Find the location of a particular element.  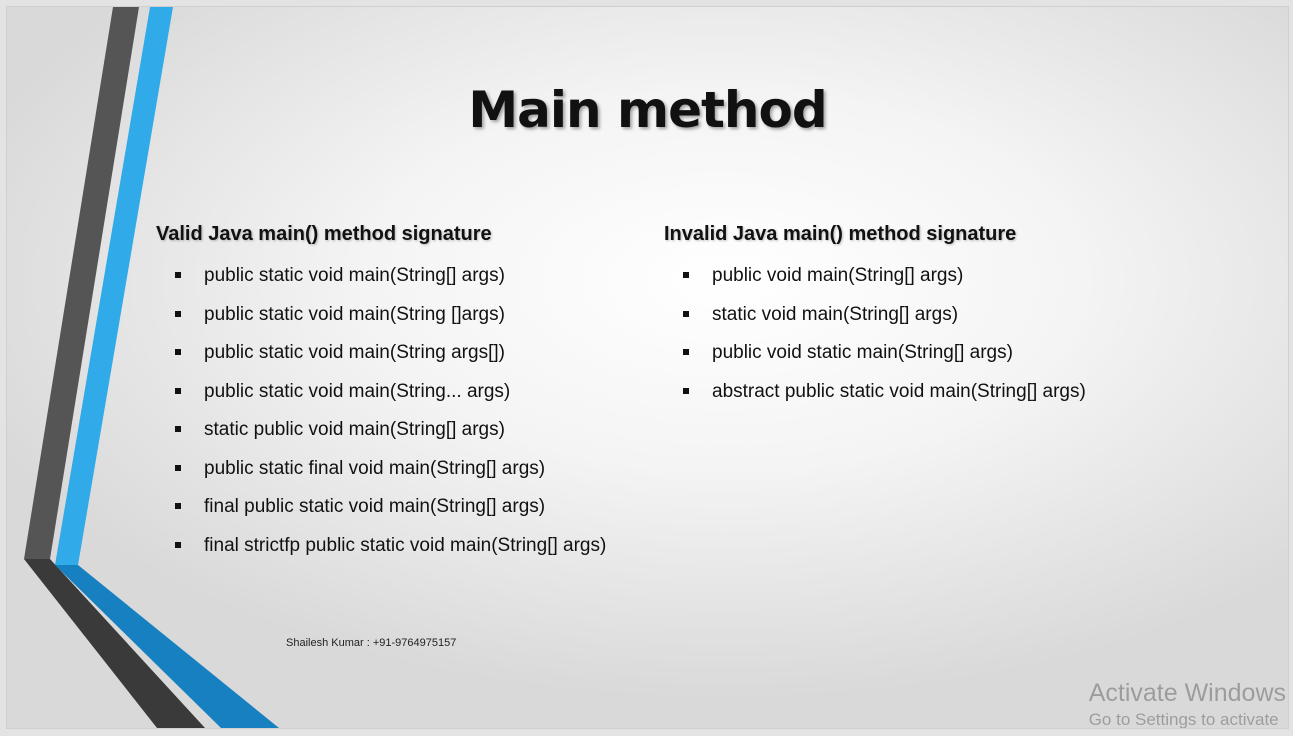

watermark-title: Activate Windows is located at coordinates (1187, 693).